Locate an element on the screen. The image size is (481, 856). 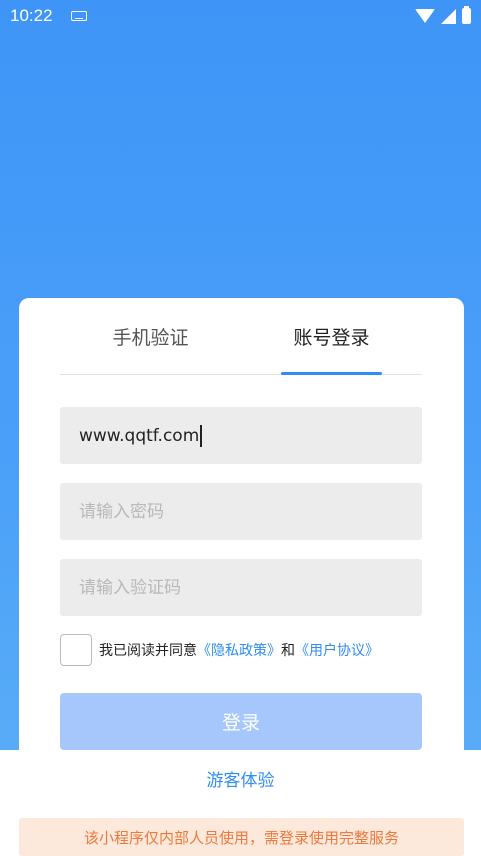
status-icons is located at coordinates (443, 15).